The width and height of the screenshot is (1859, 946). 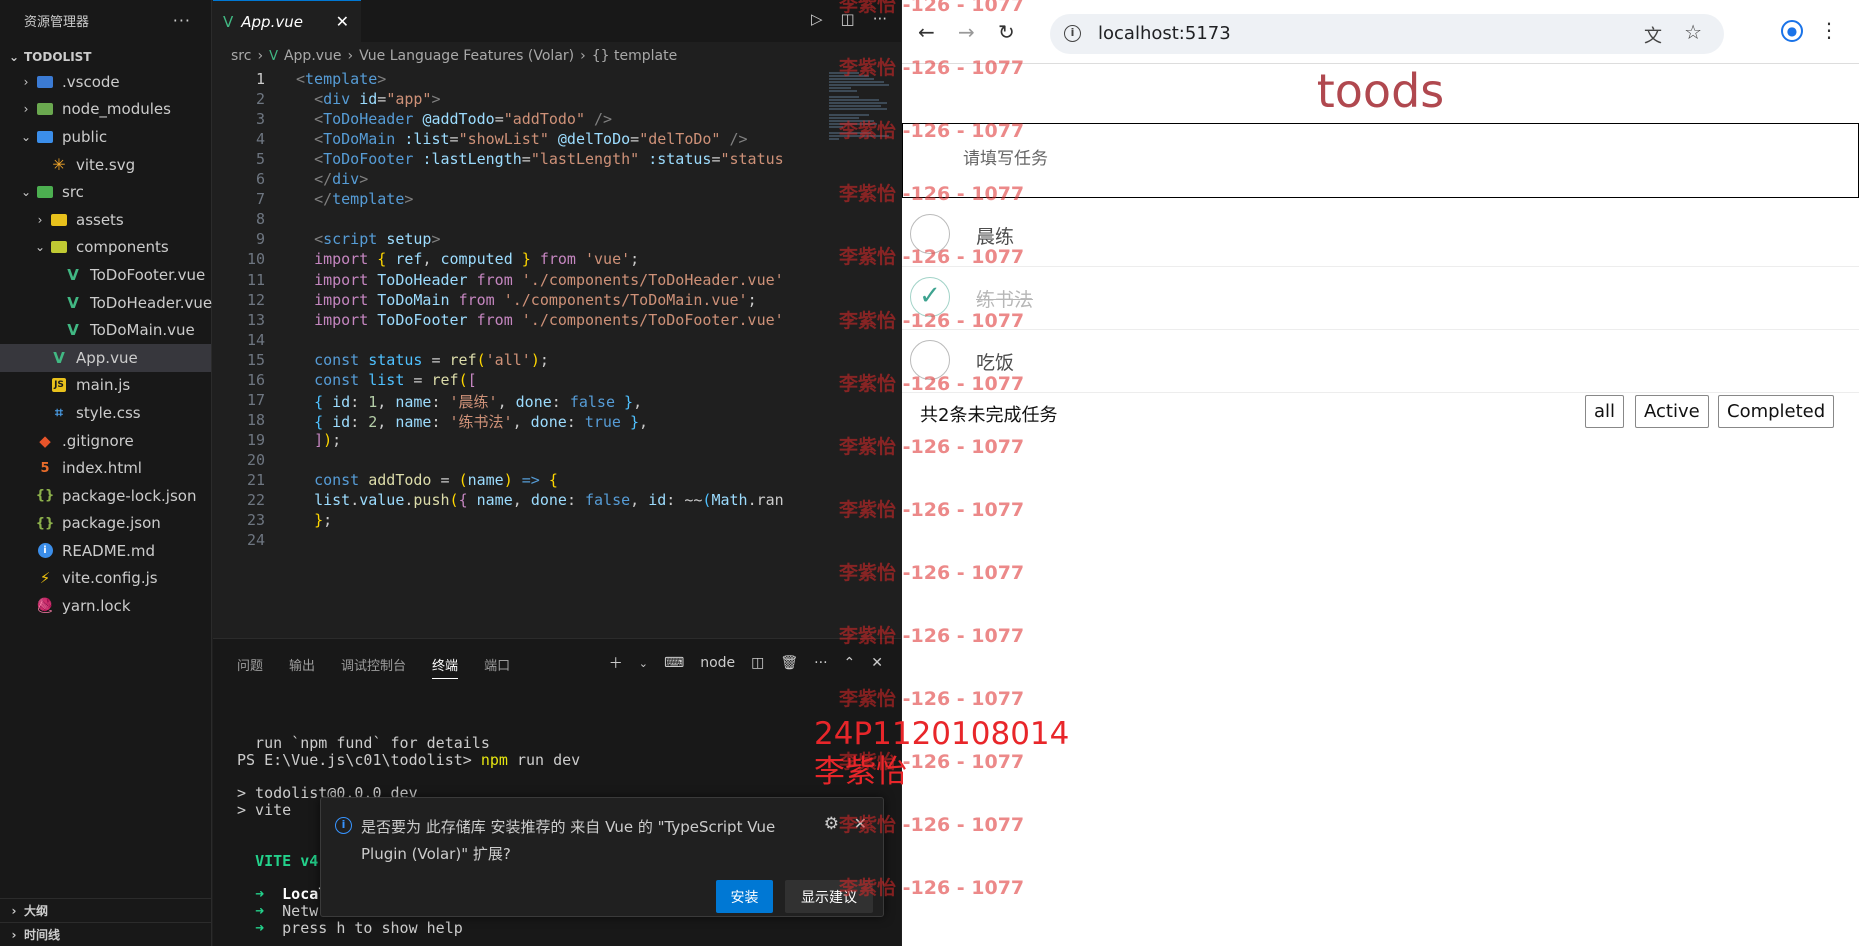 I want to click on file-tree-item: i README.md, so click(x=105, y=551).